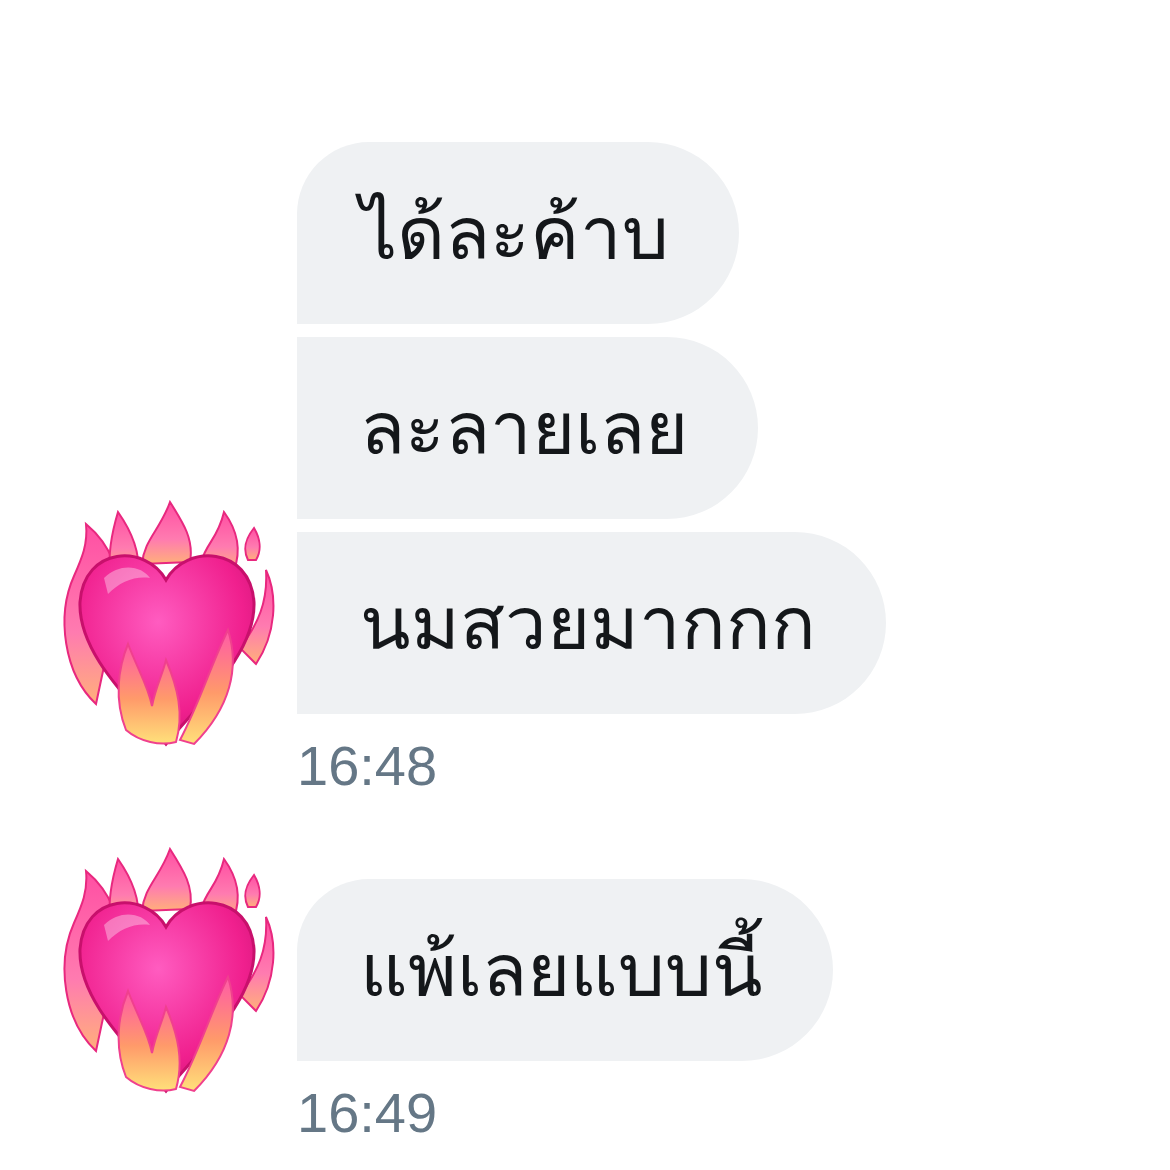 This screenshot has width=1170, height=1170. What do you see at coordinates (367, 766) in the screenshot?
I see `timestamp: 16:48` at bounding box center [367, 766].